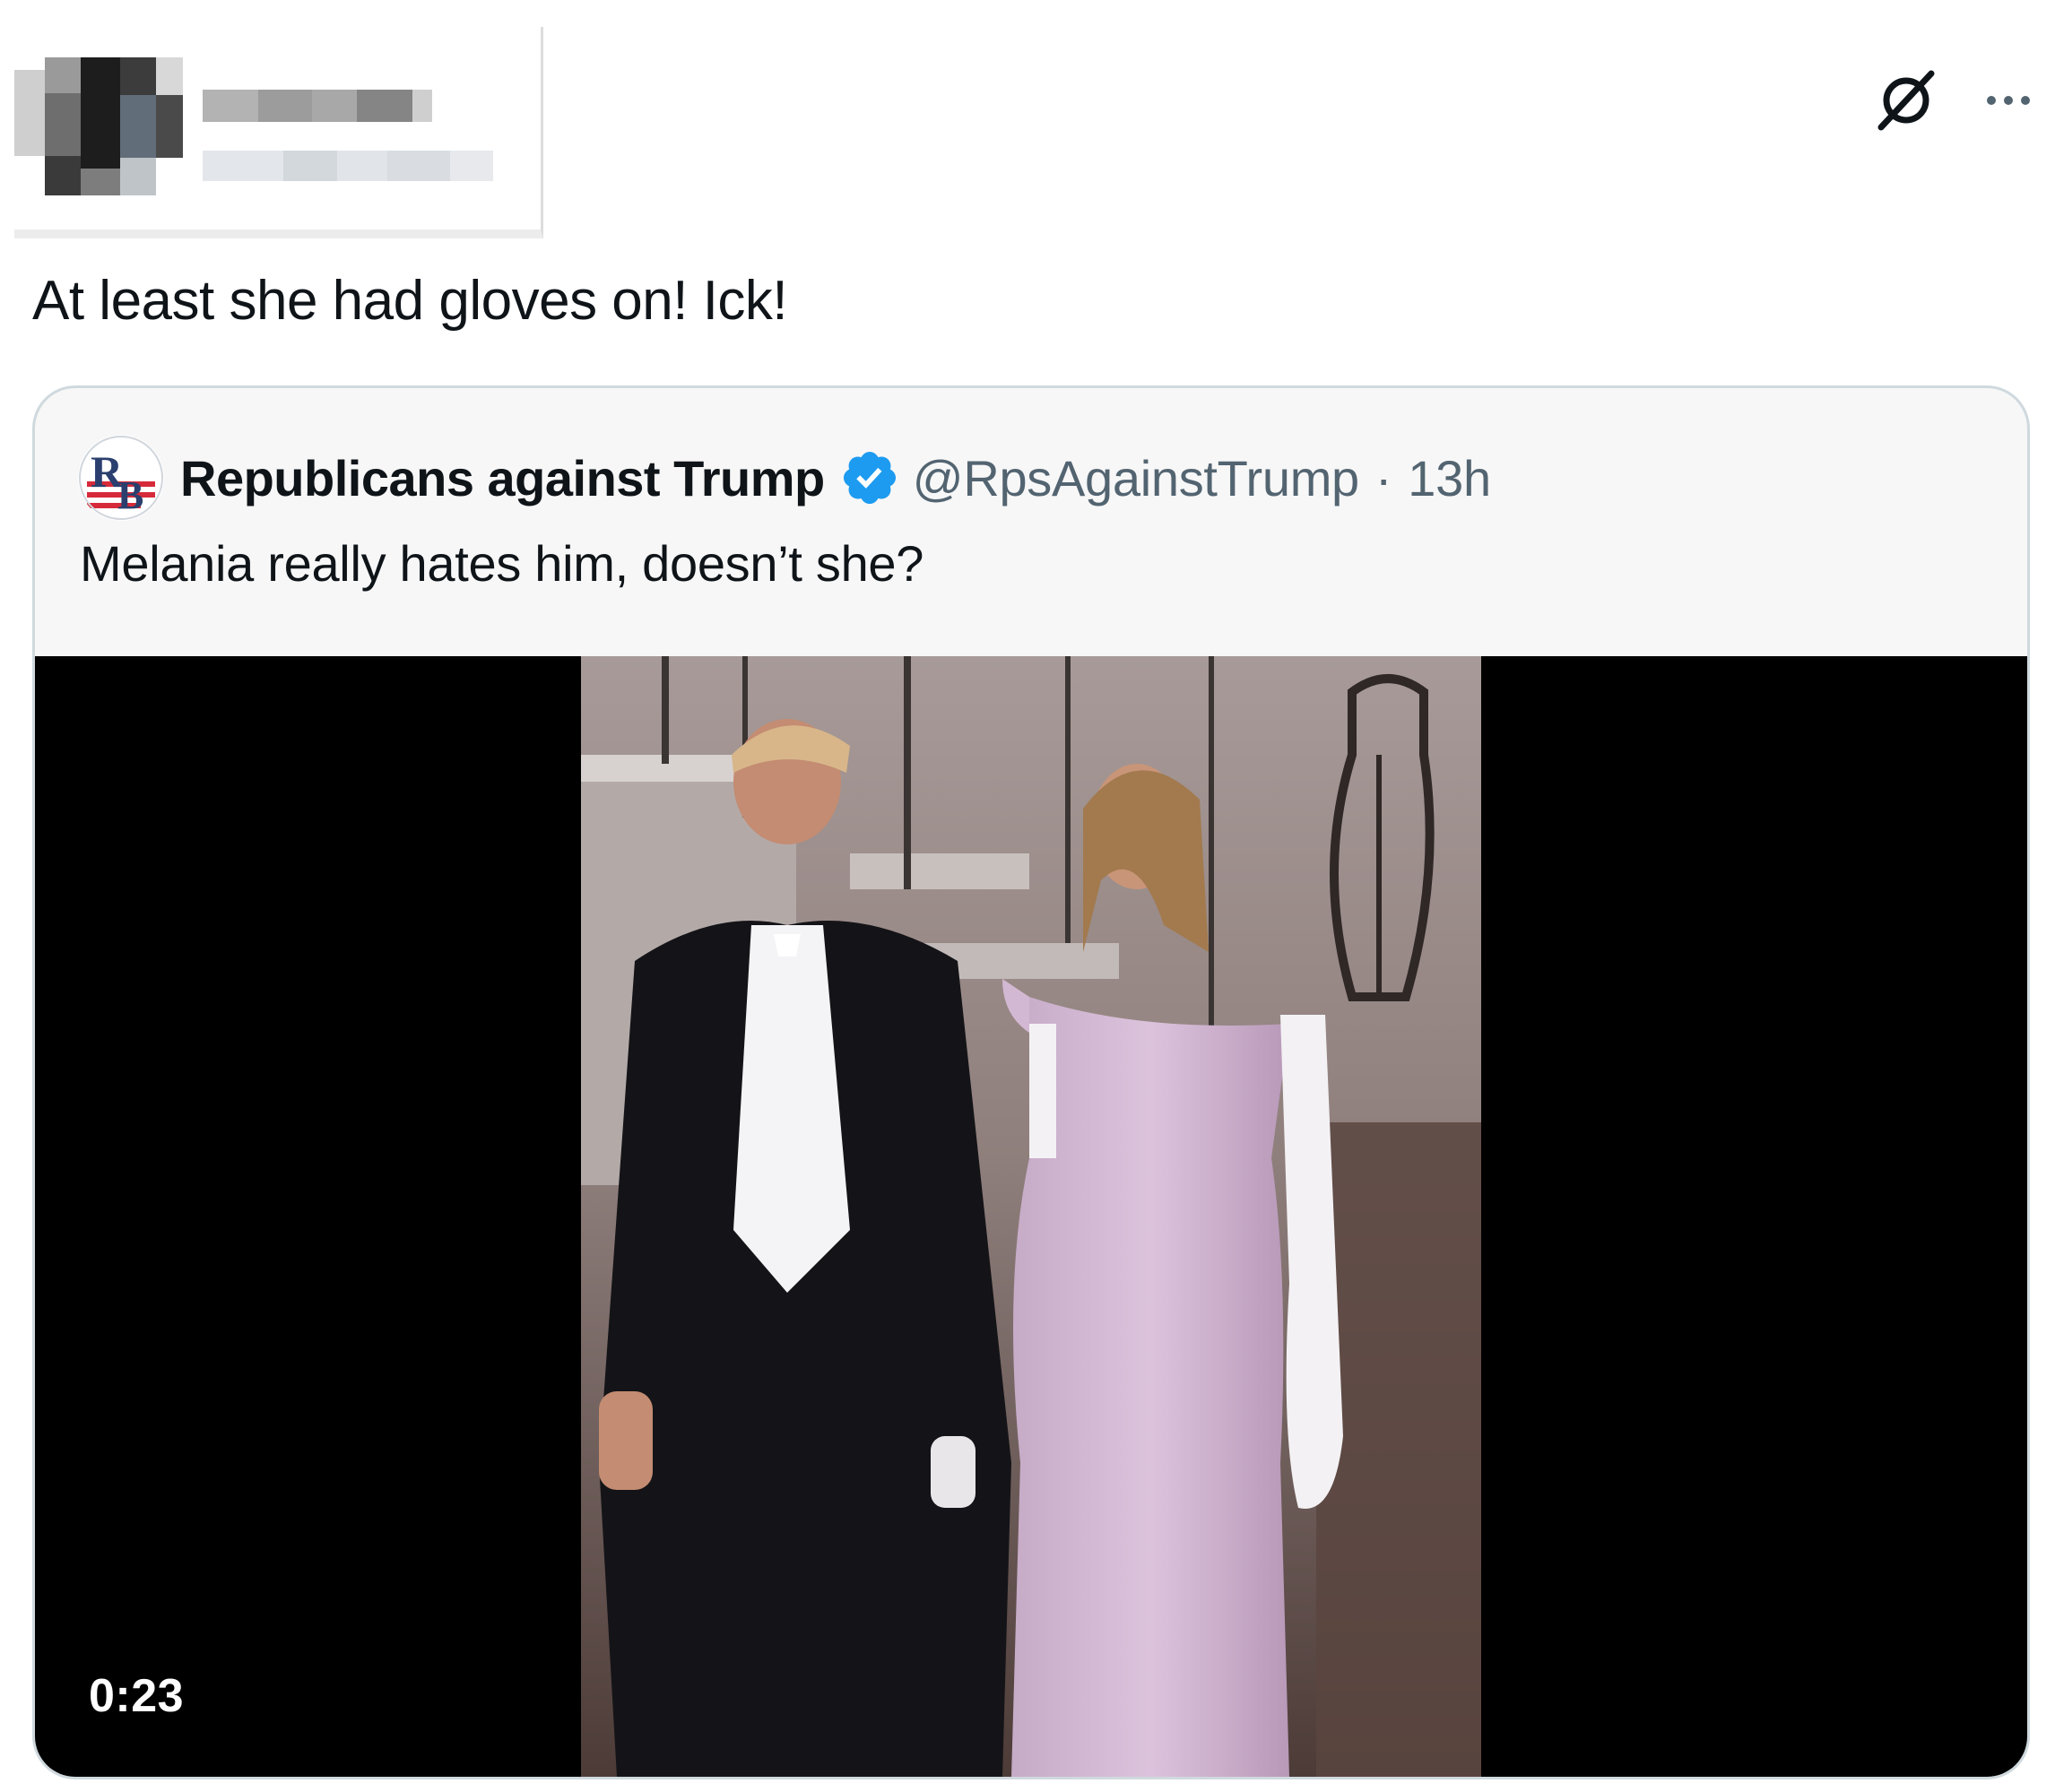 Image resolution: width=2055 pixels, height=1792 pixels. I want to click on grok-slash-icon, so click(1906, 100).